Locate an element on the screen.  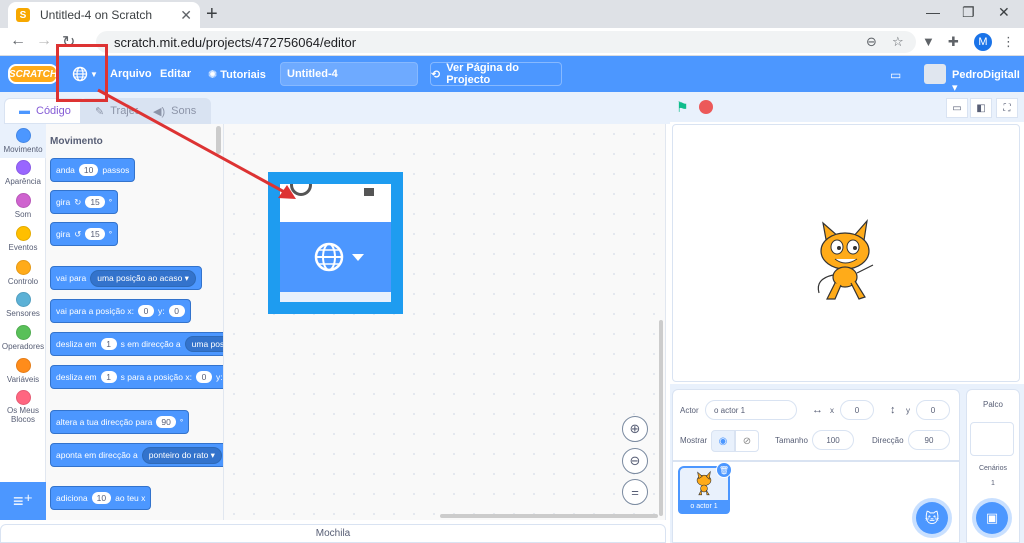
minimize-icon: — is located at coordinates (933, 12).